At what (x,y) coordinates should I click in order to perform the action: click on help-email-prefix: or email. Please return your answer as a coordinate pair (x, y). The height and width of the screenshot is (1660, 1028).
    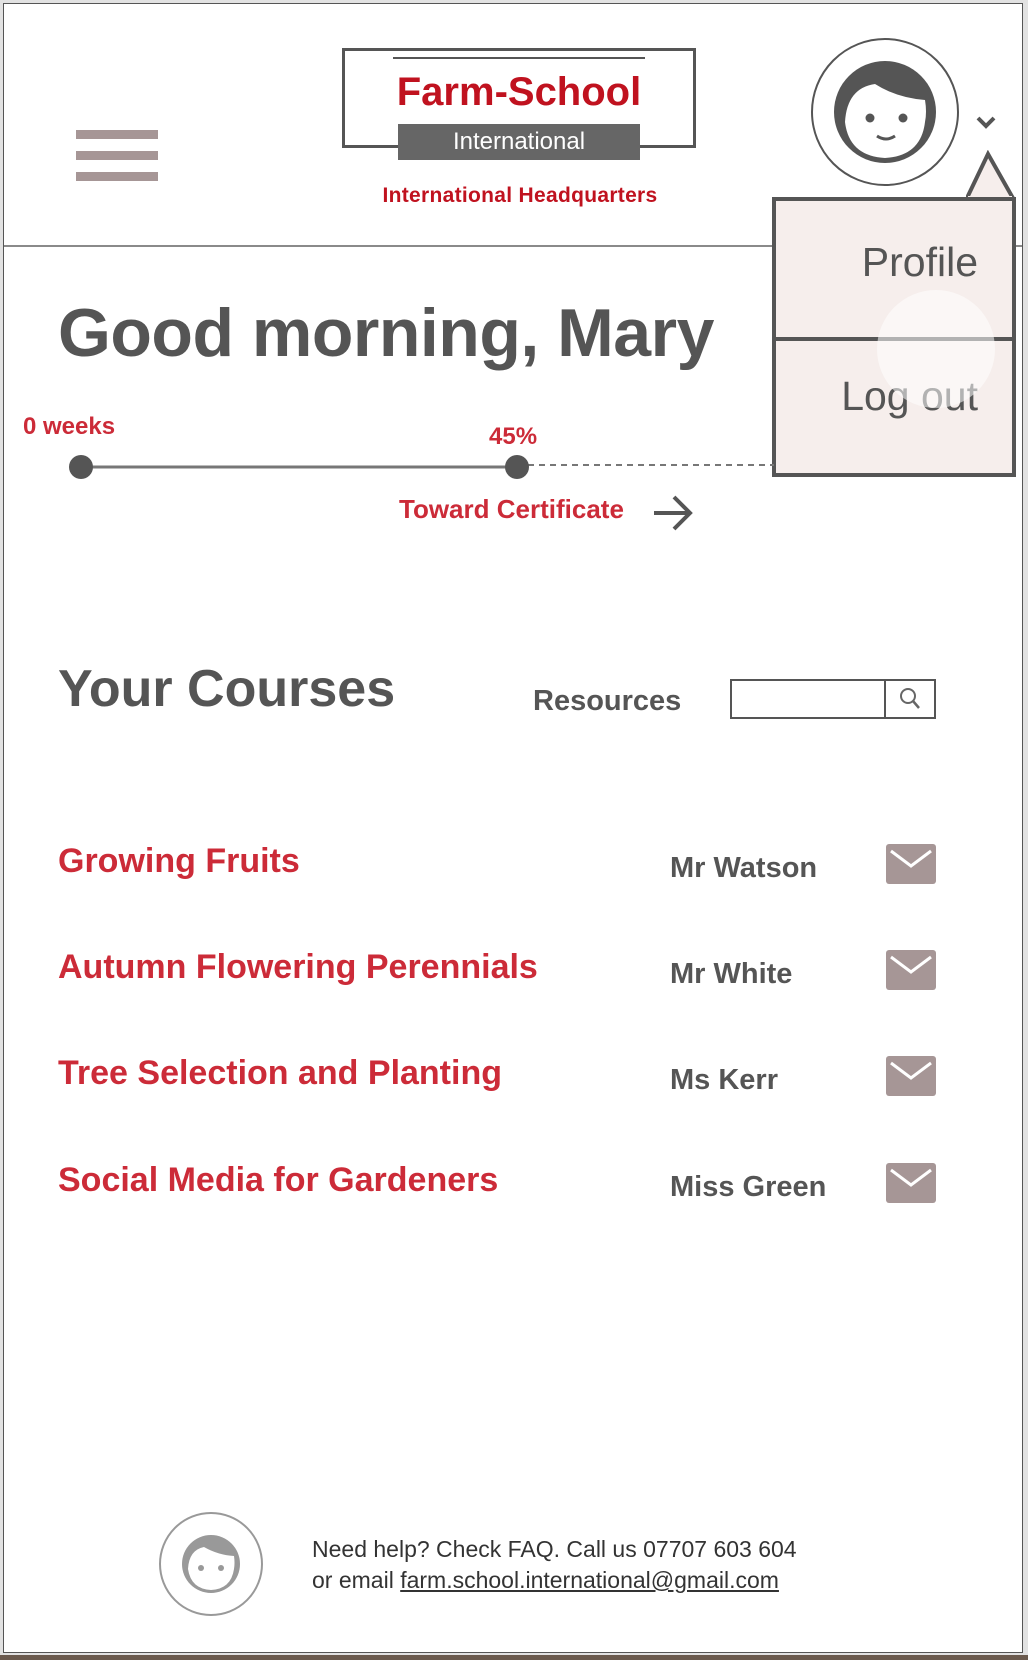
    Looking at the image, I should click on (356, 1580).